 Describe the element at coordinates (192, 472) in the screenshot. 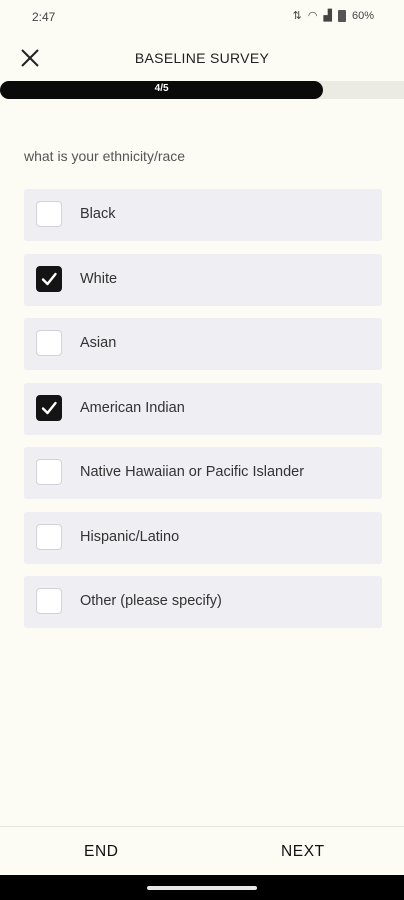

I see `option-label: Native Hawaiian or Pacific Islander` at that location.